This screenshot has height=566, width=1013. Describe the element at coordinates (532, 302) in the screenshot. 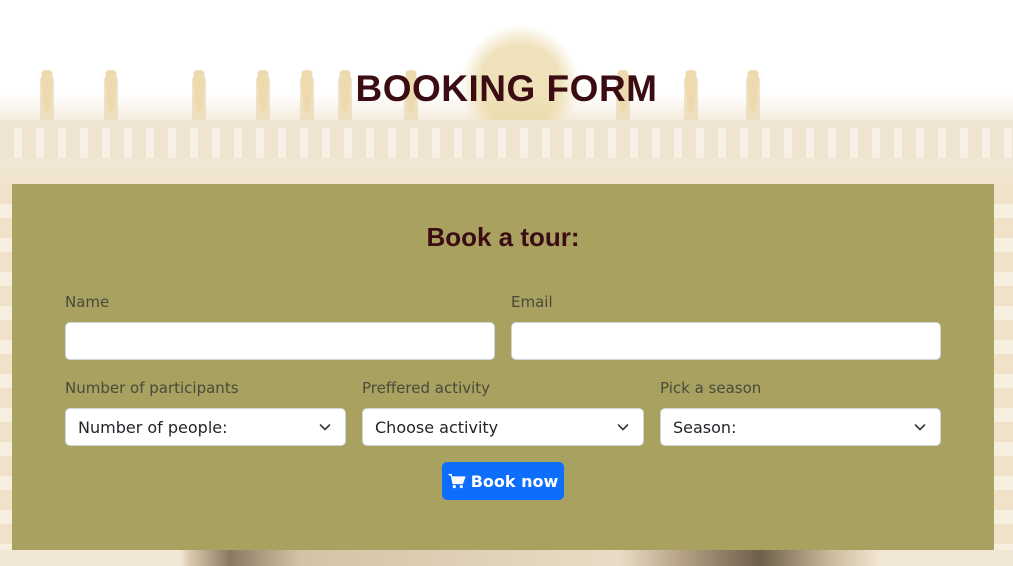

I see `email-label: Email` at that location.